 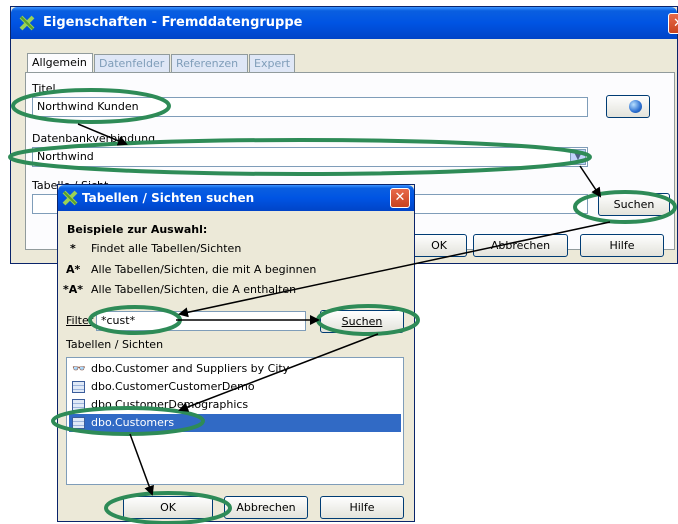 What do you see at coordinates (94, 138) in the screenshot?
I see `db-connection-label: Datenbankverbindung` at bounding box center [94, 138].